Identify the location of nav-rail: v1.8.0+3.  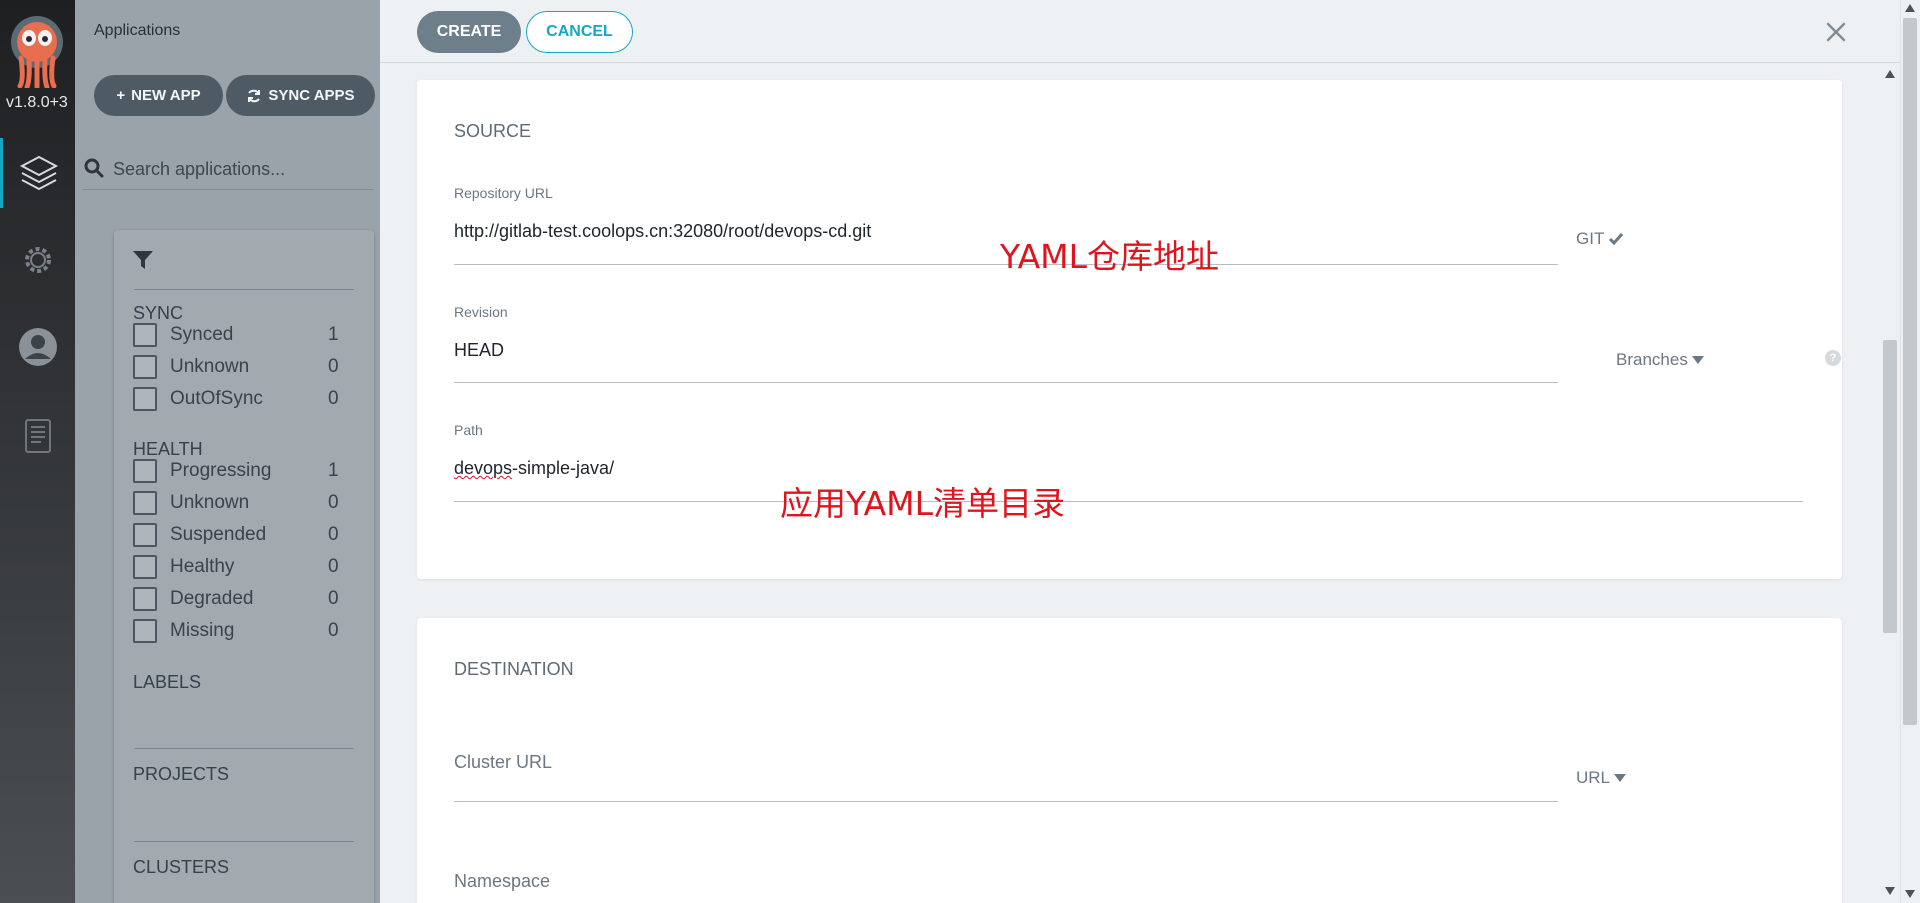
(37, 451).